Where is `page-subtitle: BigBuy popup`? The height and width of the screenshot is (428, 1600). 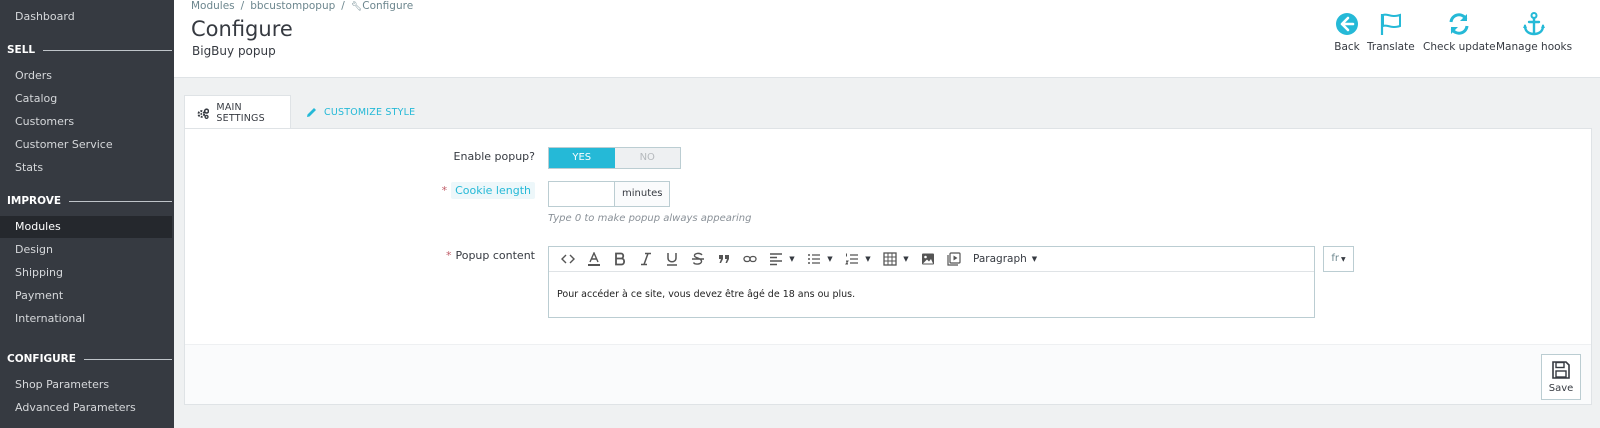 page-subtitle: BigBuy popup is located at coordinates (234, 51).